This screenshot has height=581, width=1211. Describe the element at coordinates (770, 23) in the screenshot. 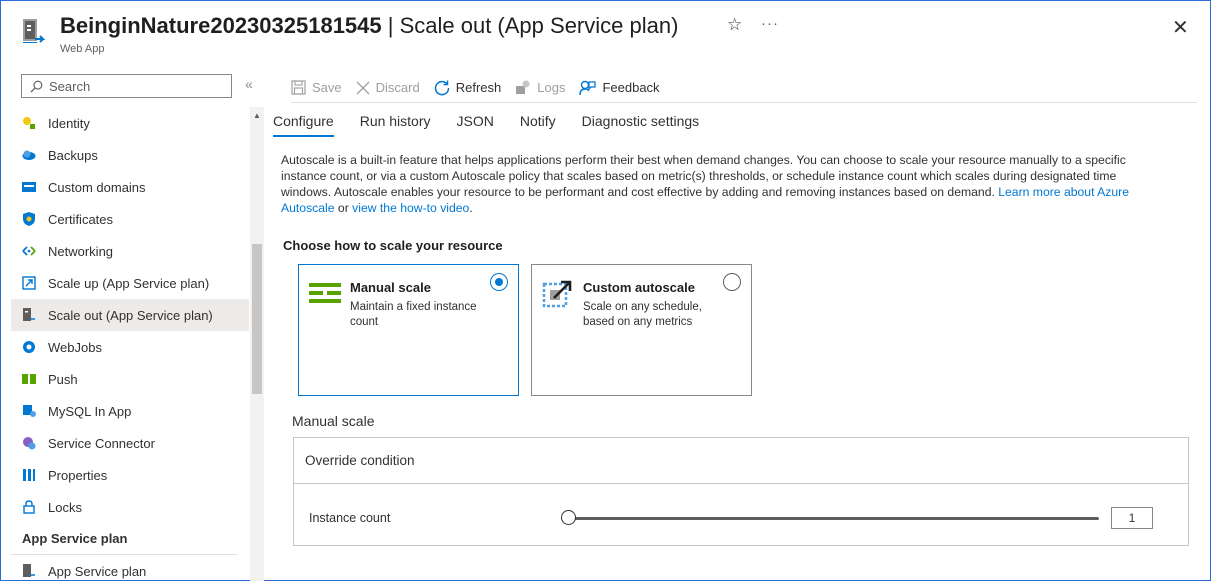

I see `more-options-icon: ···` at that location.